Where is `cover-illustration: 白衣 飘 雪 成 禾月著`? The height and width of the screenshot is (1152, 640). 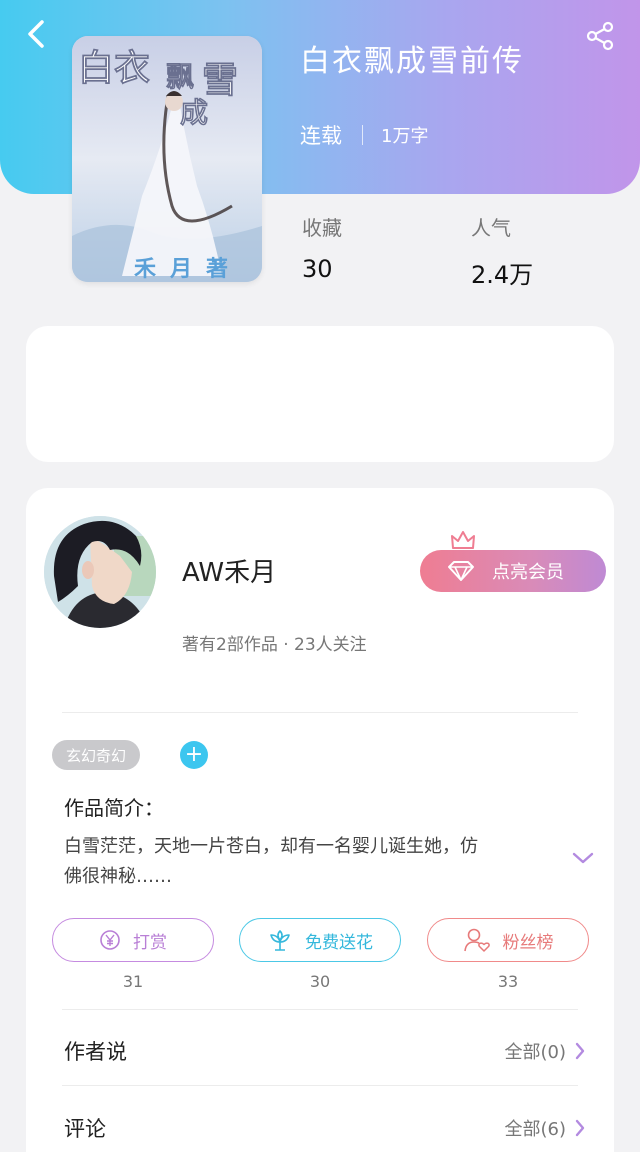 cover-illustration: 白衣 飘 雪 成 禾月著 is located at coordinates (167, 159).